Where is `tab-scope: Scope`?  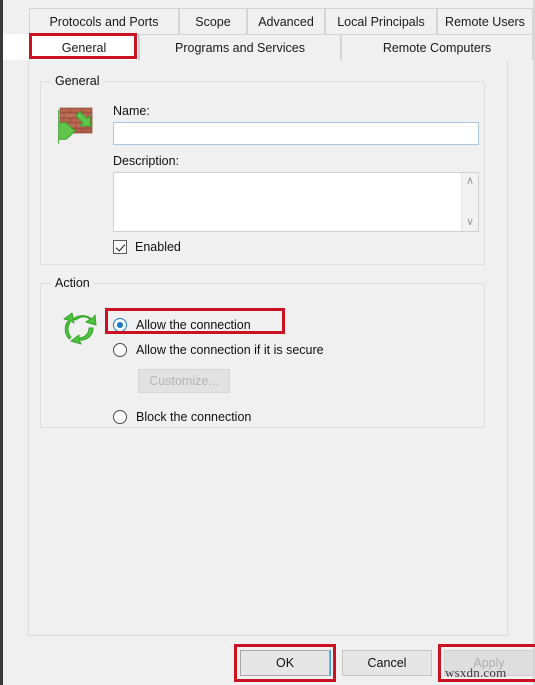 tab-scope: Scope is located at coordinates (213, 21).